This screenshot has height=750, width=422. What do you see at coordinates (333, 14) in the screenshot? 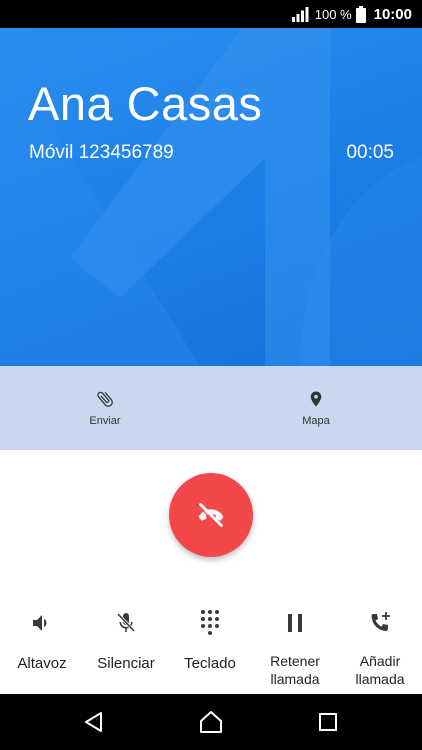
I see `battery-percentage: 100 %` at bounding box center [333, 14].